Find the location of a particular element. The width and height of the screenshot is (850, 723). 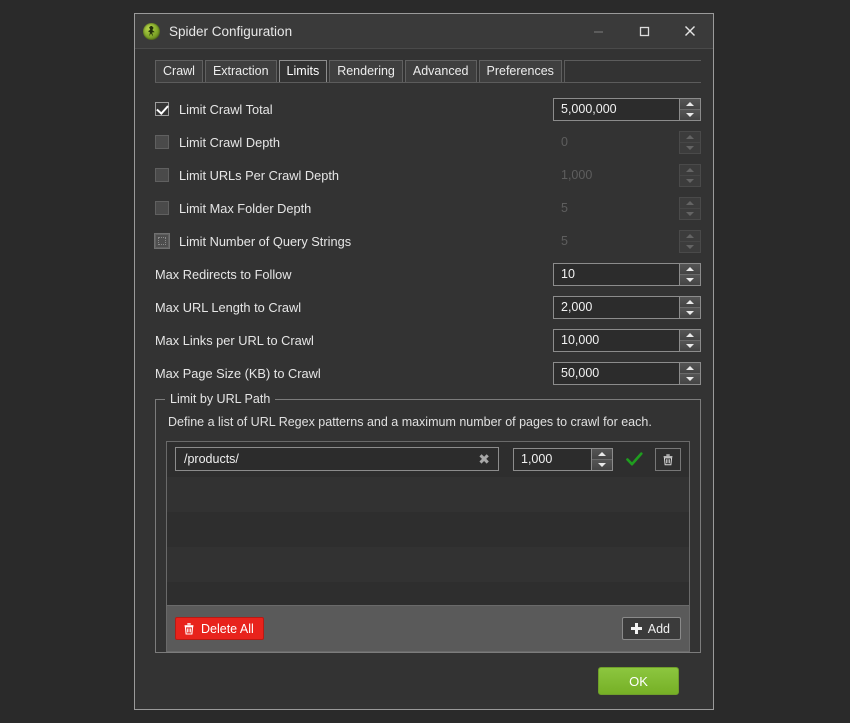

delete-all-label: Delete All is located at coordinates (227, 628).